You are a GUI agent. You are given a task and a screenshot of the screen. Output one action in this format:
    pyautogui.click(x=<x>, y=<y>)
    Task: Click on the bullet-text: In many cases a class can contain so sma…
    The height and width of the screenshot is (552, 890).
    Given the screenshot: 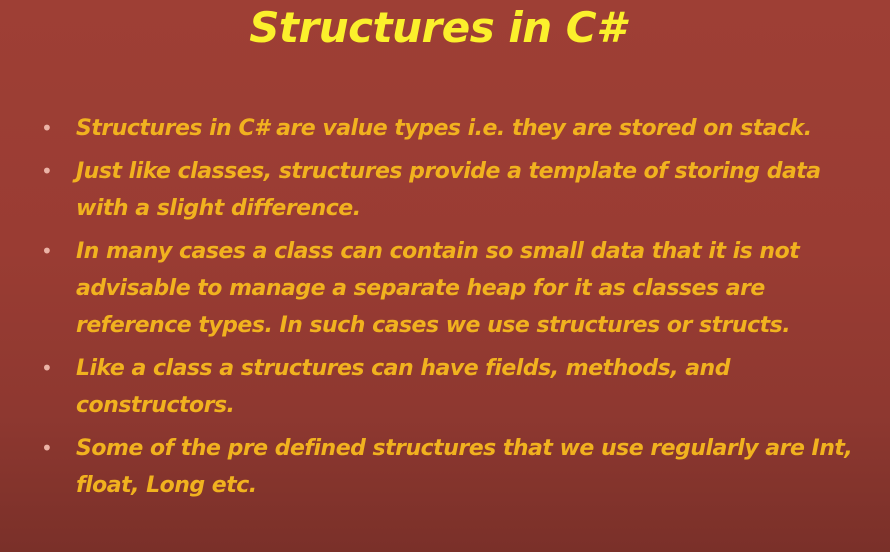 What is the action you would take?
    pyautogui.click(x=438, y=288)
    